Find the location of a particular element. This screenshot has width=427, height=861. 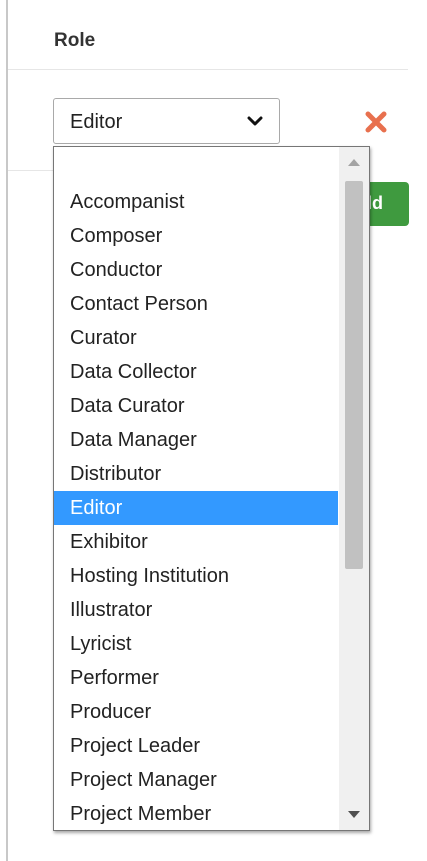

scrollbar-thumb is located at coordinates (354, 375).